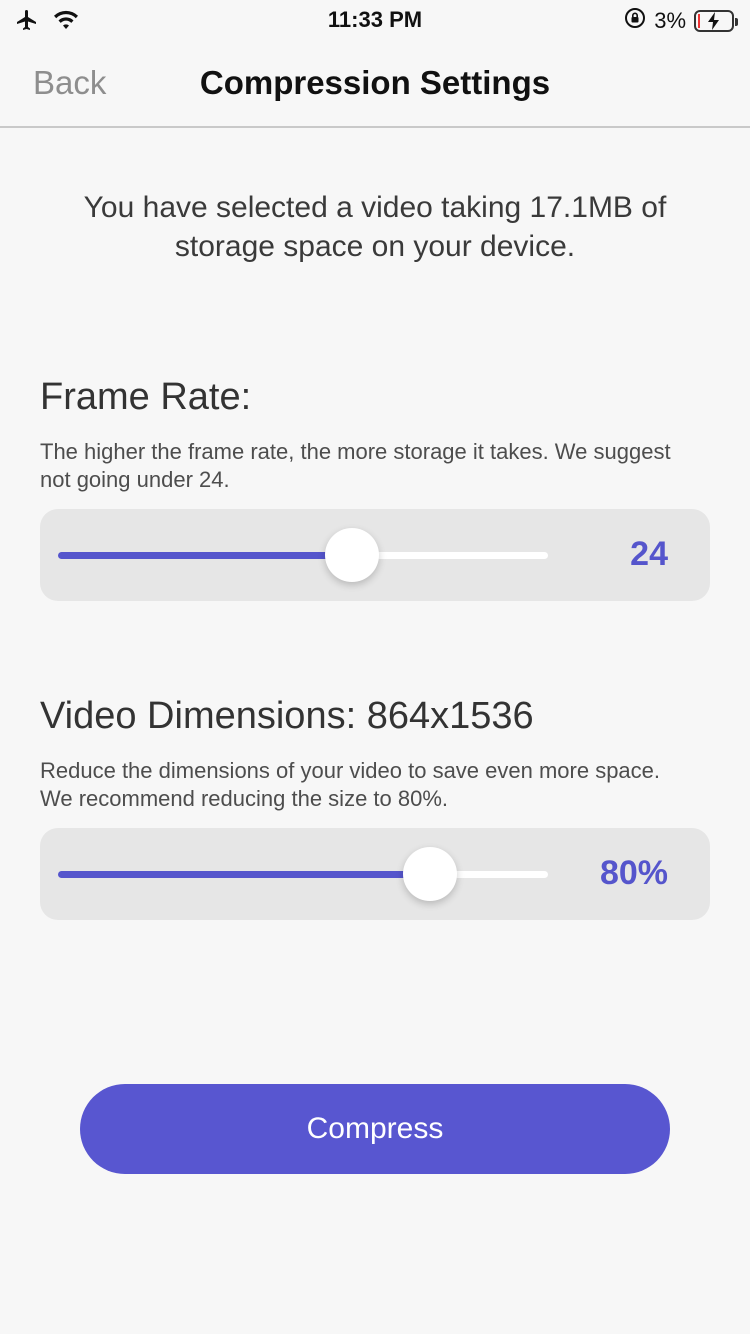  I want to click on dimensions-track, so click(303, 874).